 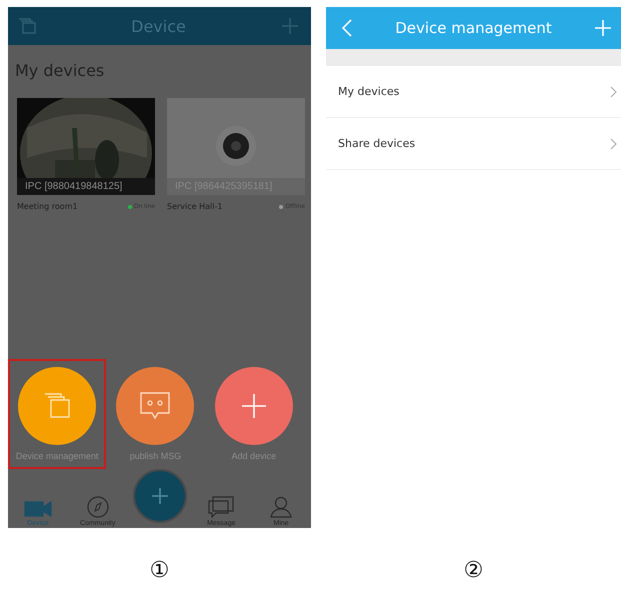 What do you see at coordinates (73, 186) in the screenshot?
I see `device-id: IPC [9880419848125]` at bounding box center [73, 186].